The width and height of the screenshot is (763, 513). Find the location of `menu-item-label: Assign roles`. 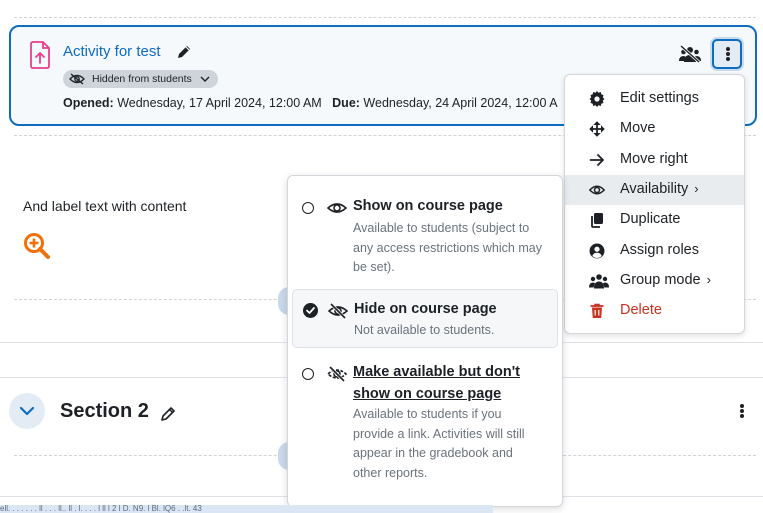

menu-item-label: Assign roles is located at coordinates (659, 250).